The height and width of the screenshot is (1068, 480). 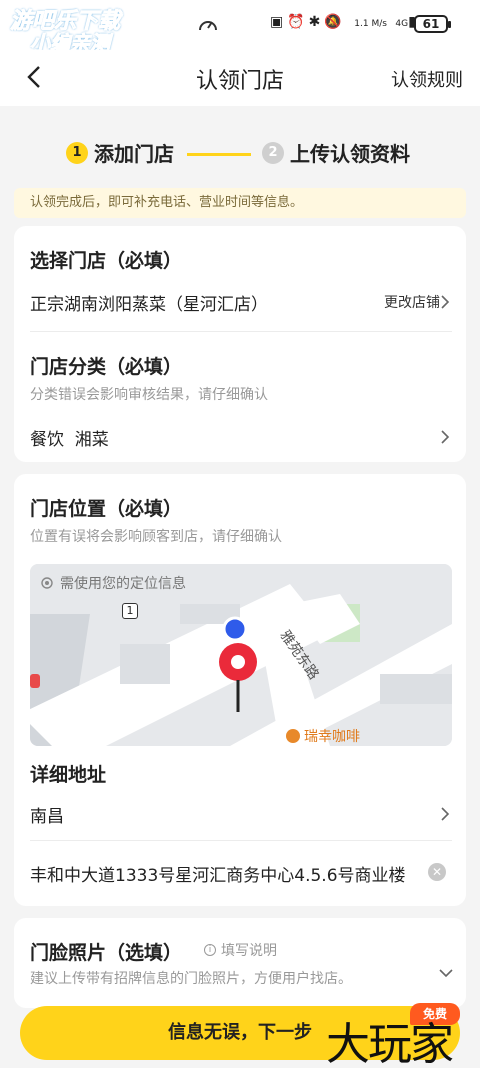 I want to click on step-indicator: 1 添加门店 2 上传认领资料, so click(x=240, y=154).